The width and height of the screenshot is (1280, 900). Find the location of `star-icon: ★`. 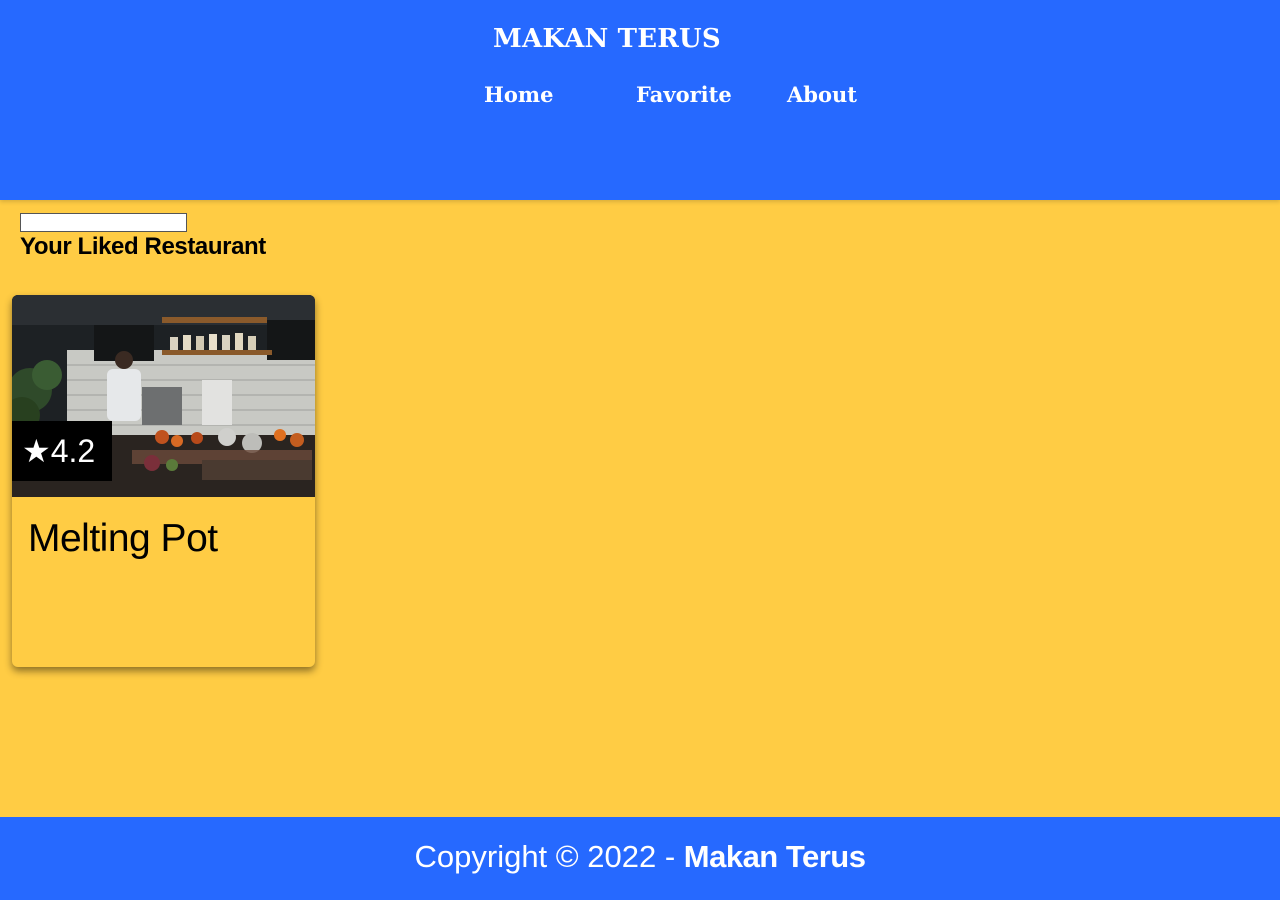

star-icon: ★ is located at coordinates (36, 451).